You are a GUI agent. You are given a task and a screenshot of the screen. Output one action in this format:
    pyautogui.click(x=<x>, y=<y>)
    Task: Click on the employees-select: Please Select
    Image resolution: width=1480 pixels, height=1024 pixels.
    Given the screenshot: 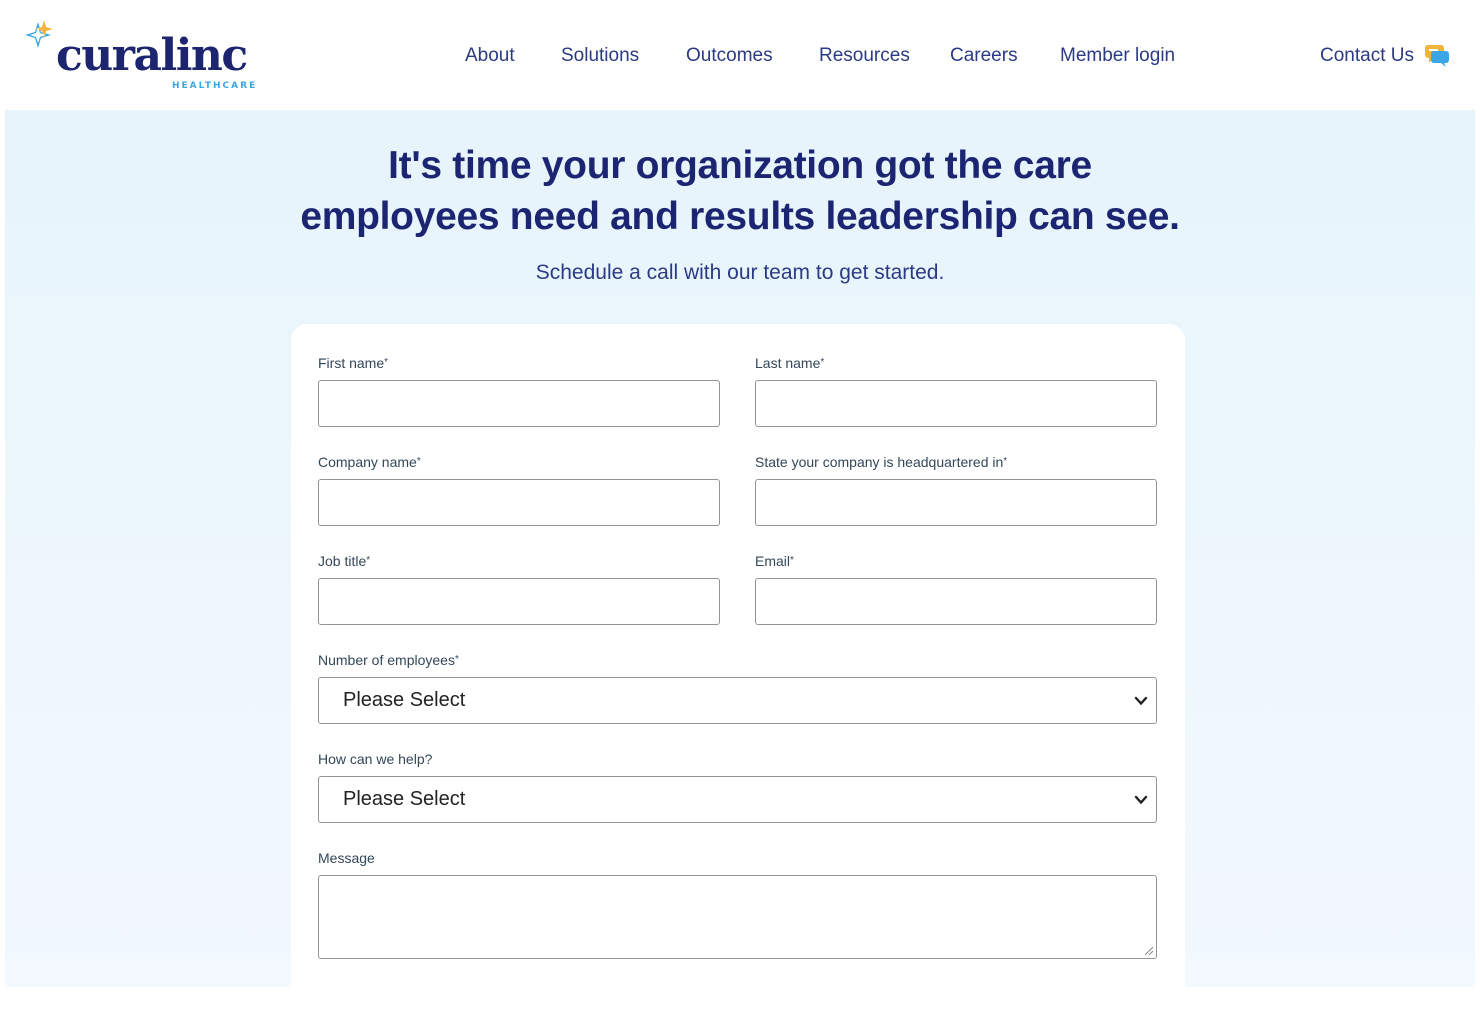 What is the action you would take?
    pyautogui.click(x=737, y=700)
    